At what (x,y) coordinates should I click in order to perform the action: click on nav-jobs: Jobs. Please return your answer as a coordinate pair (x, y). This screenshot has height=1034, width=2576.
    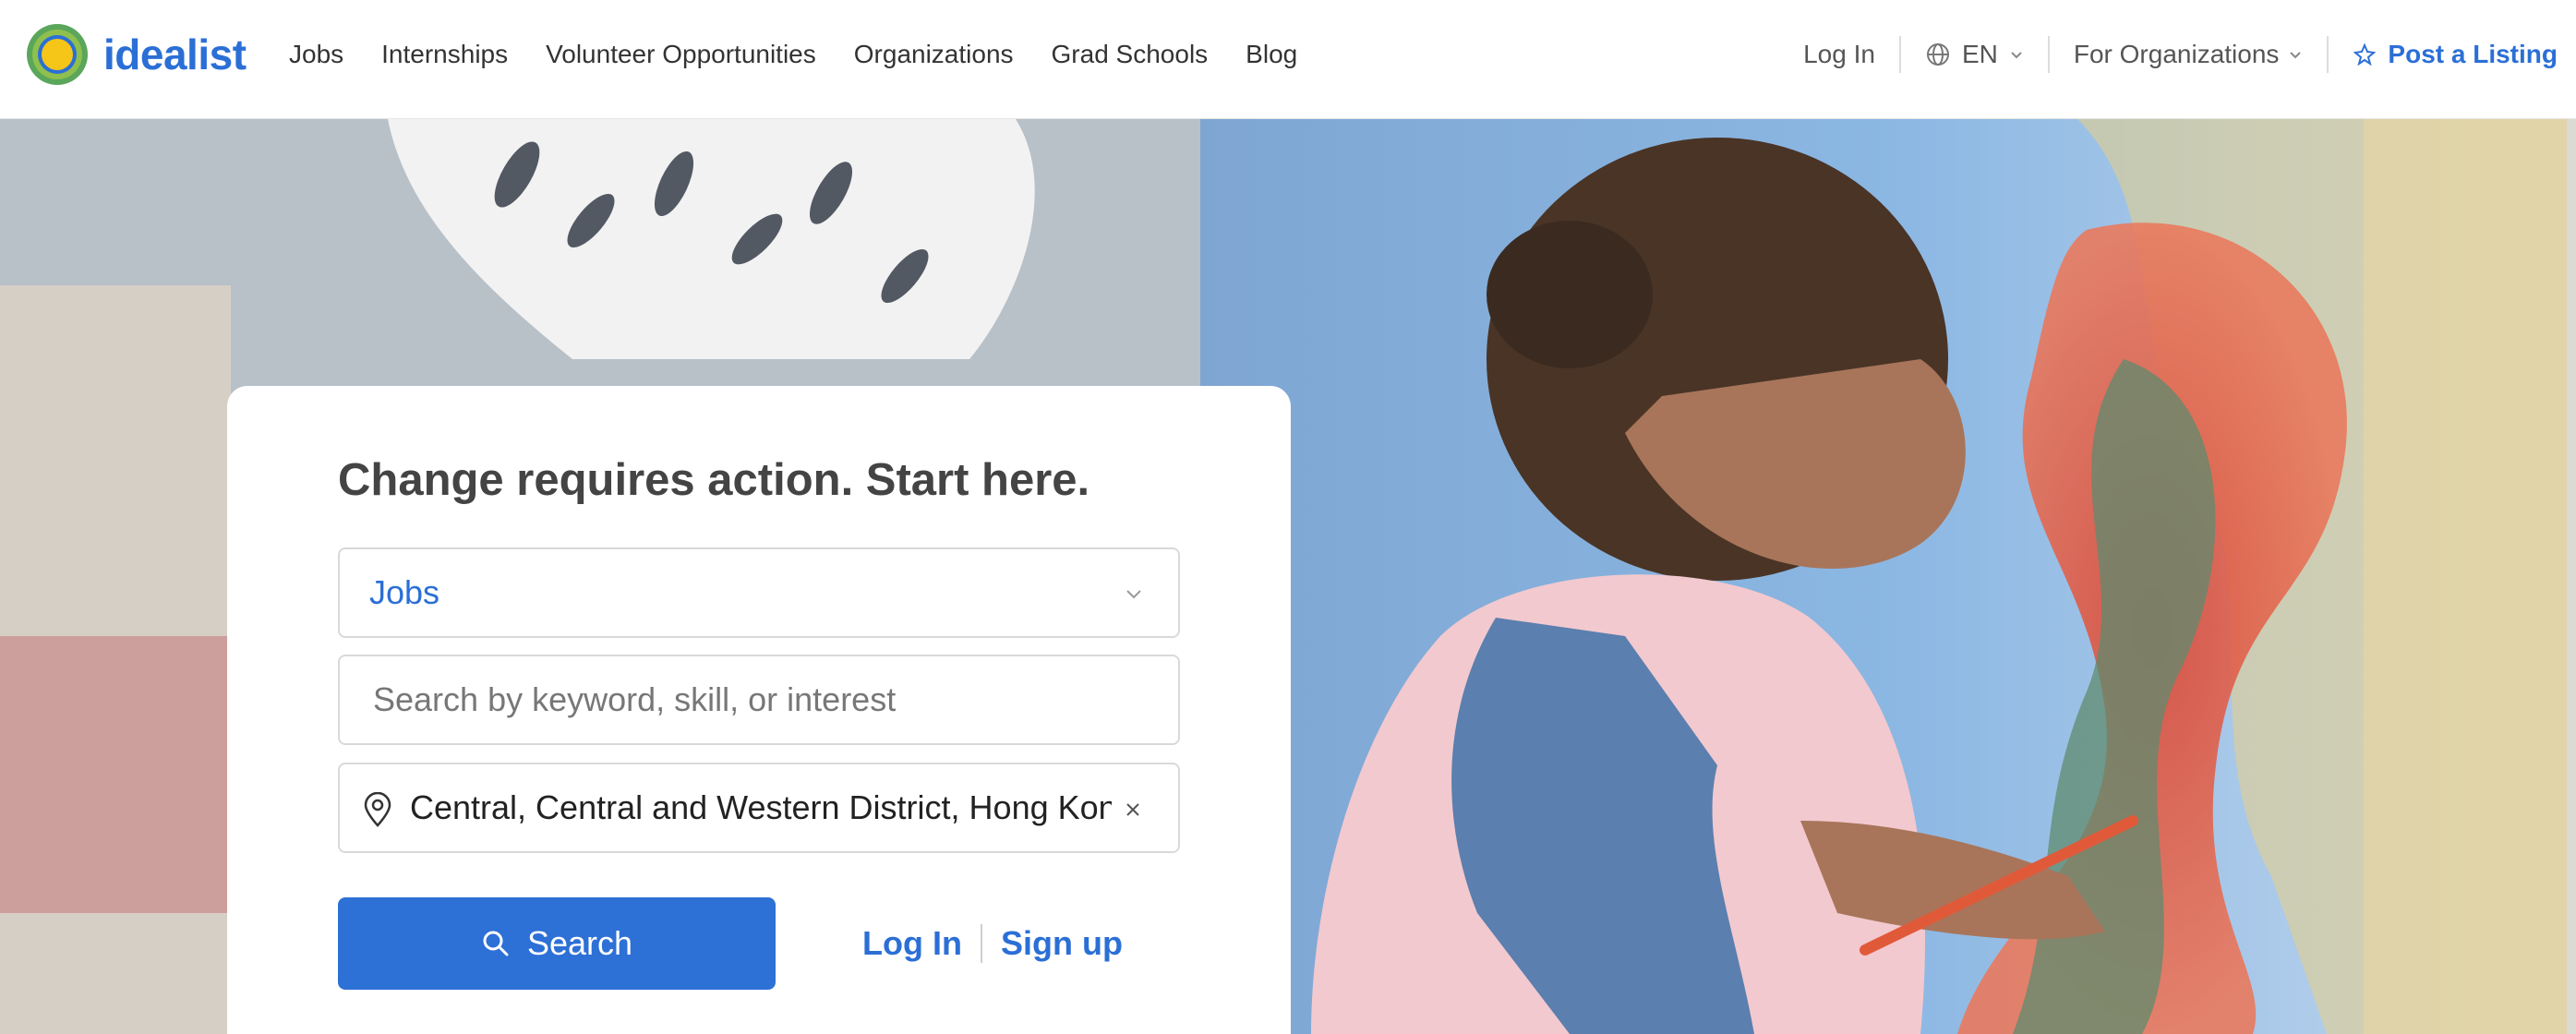
    Looking at the image, I should click on (316, 54).